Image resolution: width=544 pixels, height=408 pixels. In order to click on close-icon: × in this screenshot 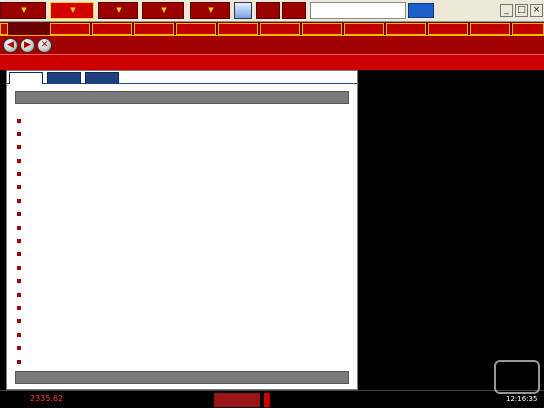, I will do `click(536, 10)`.